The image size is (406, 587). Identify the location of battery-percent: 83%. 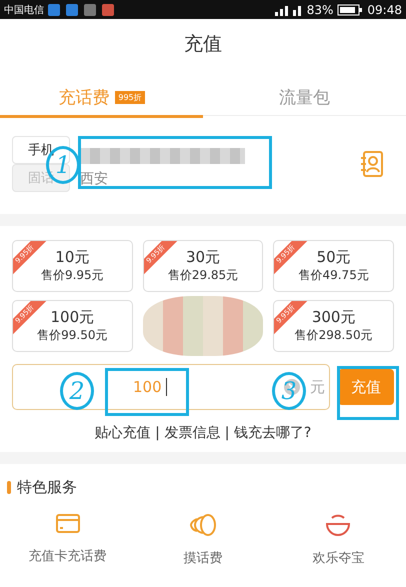
(320, 9).